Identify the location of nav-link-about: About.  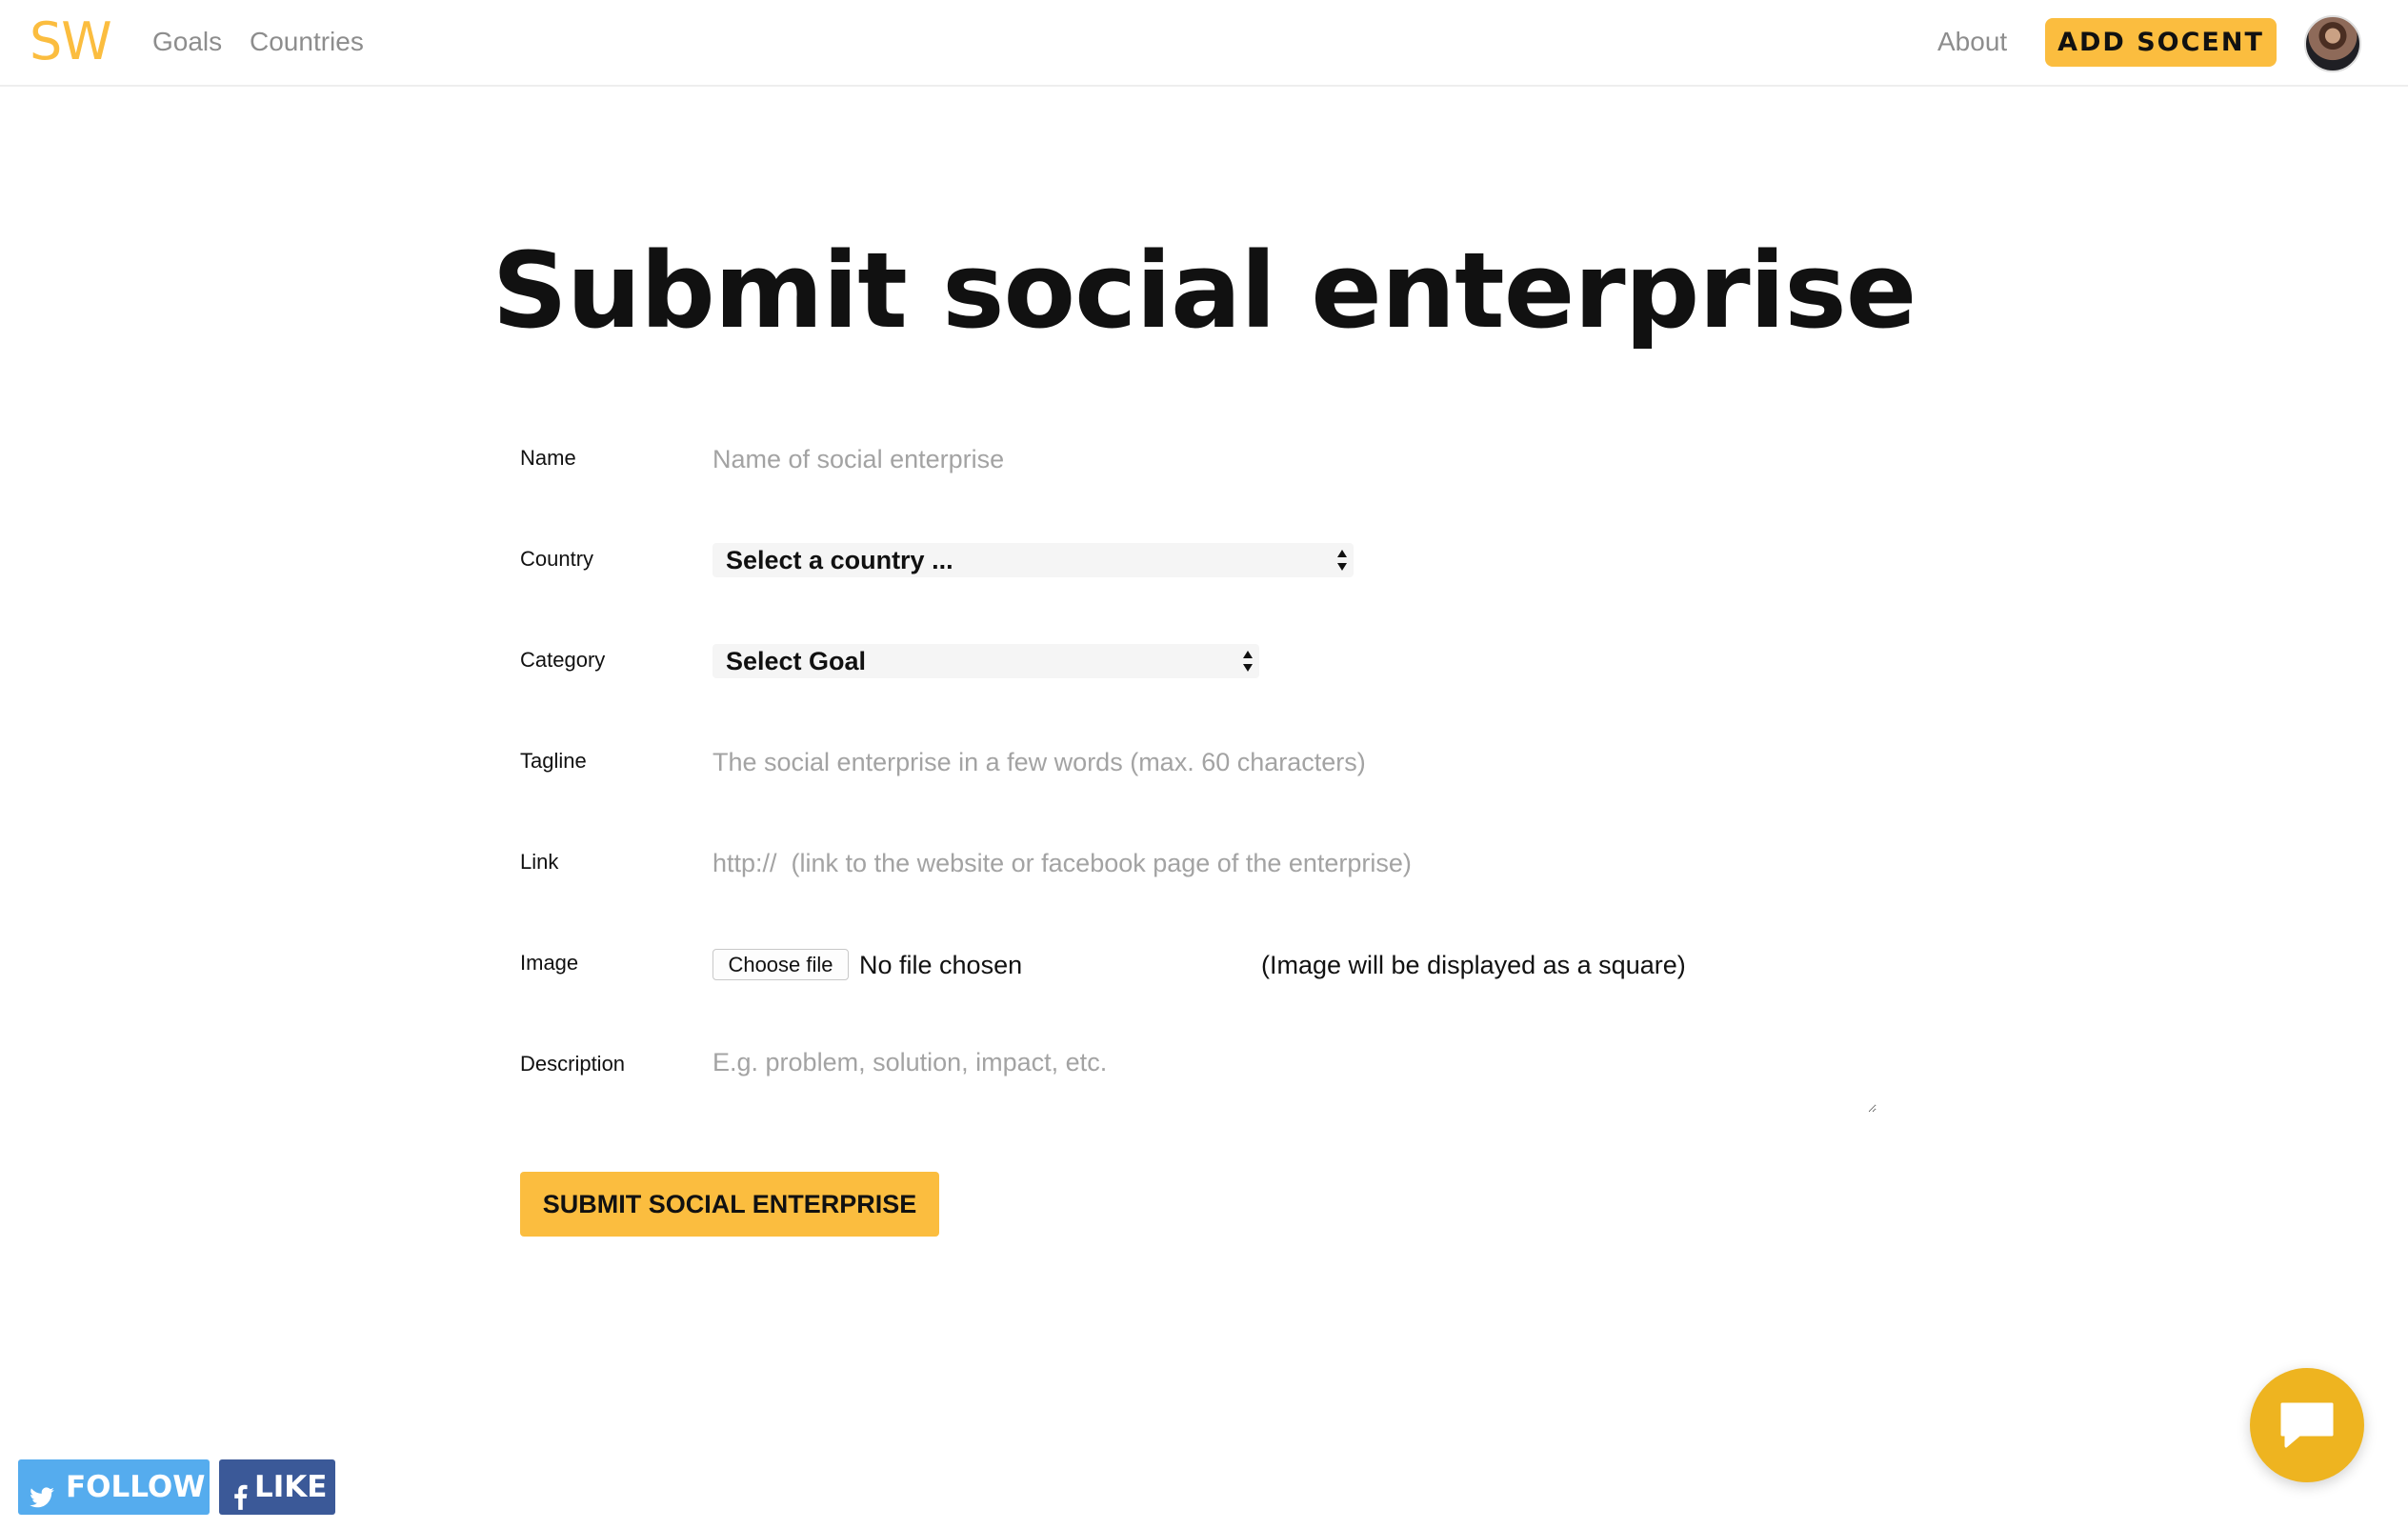
(1972, 42).